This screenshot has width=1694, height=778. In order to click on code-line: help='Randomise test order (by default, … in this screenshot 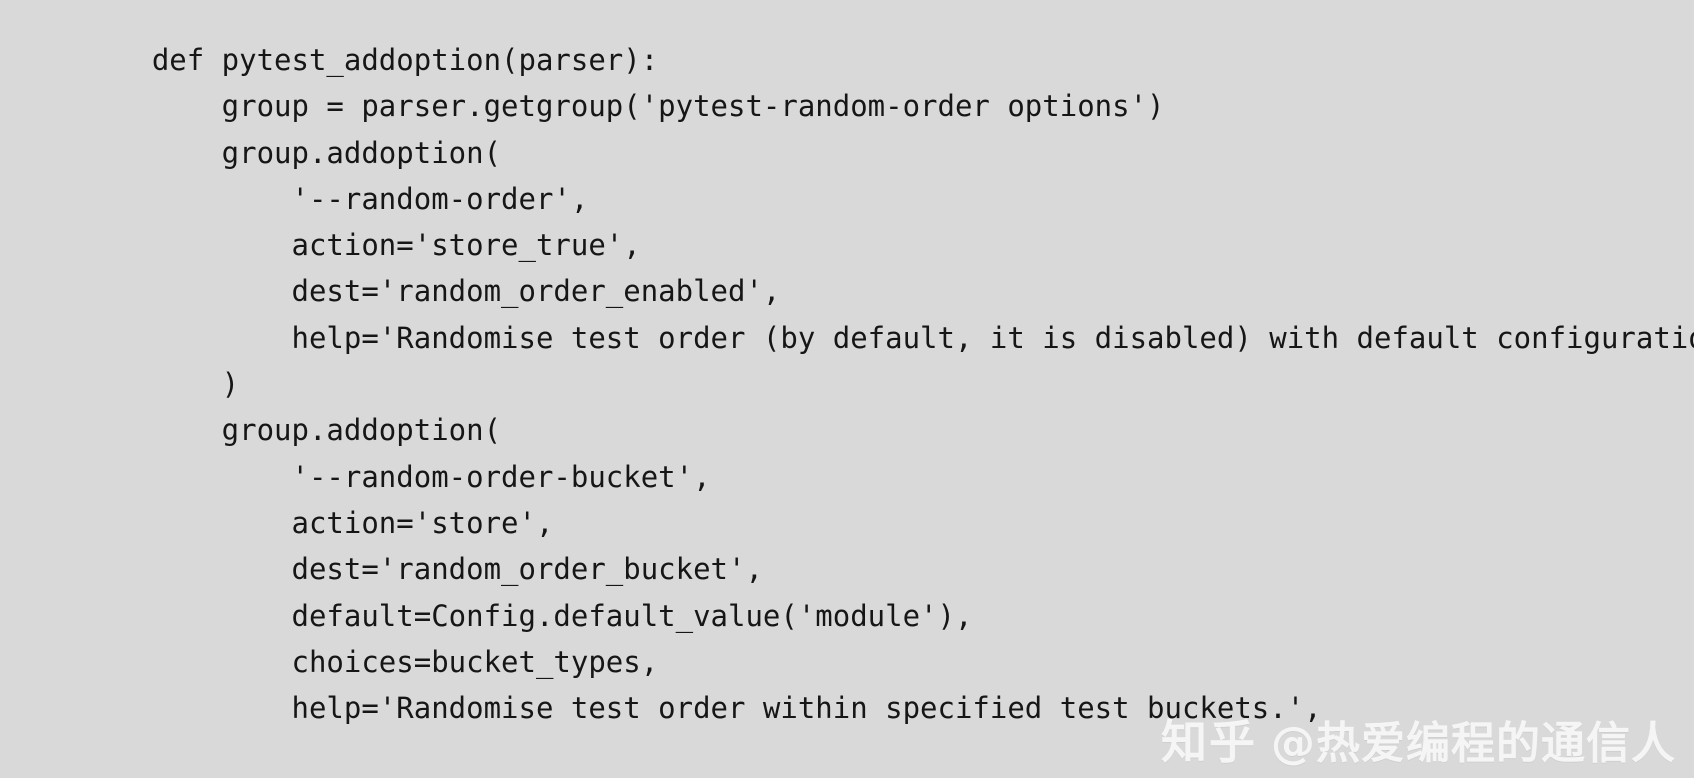, I will do `click(888, 337)`.